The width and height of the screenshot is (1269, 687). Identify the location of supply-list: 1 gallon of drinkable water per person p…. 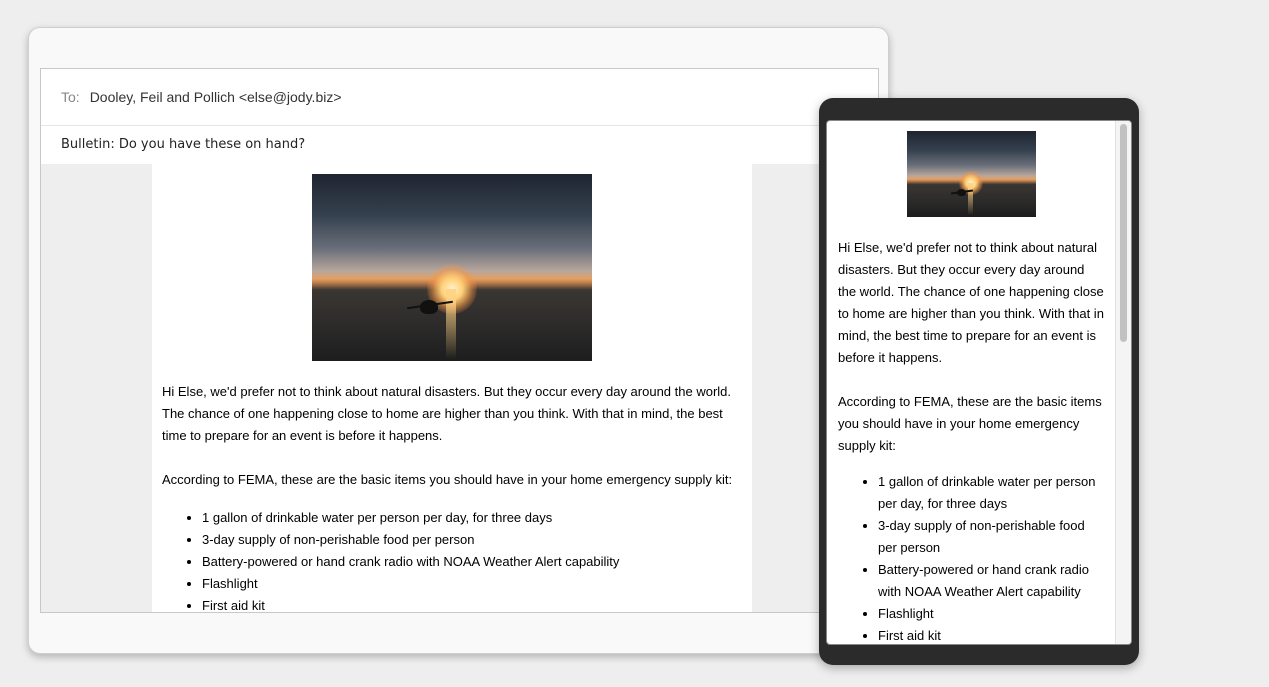
(452, 559).